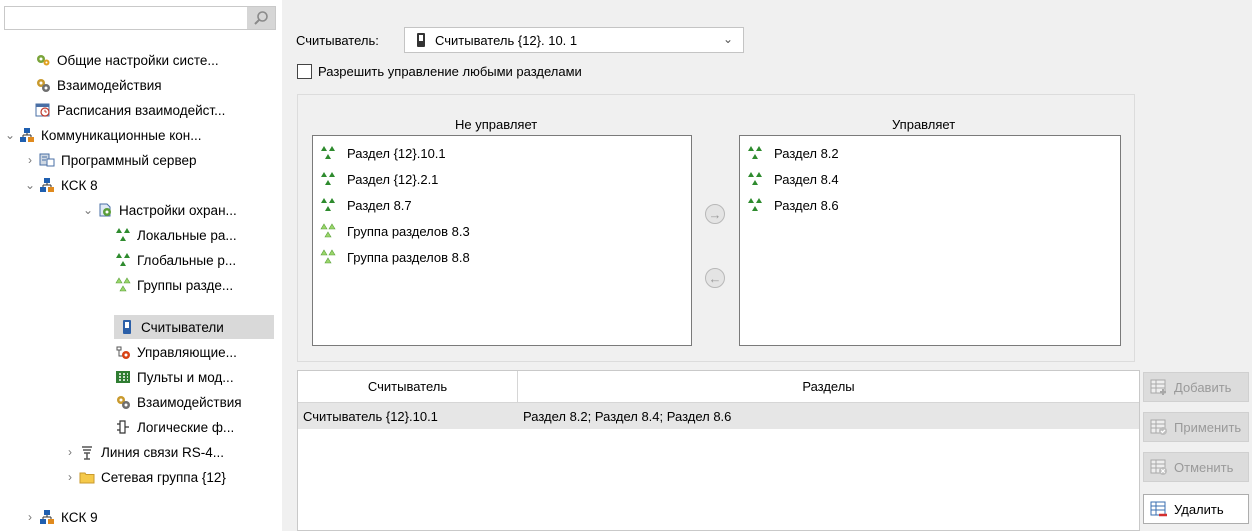  What do you see at coordinates (140, 18) in the screenshot?
I see `tree-search-input` at bounding box center [140, 18].